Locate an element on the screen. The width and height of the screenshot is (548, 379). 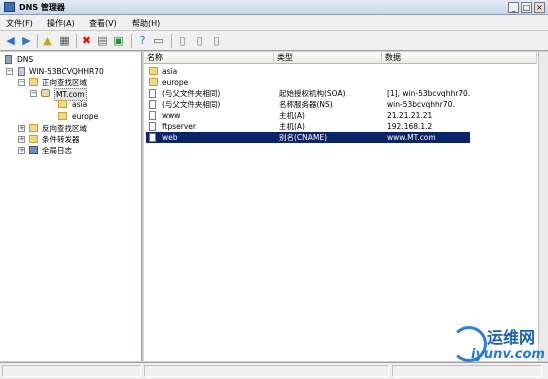
record-type: 起始授权机构(SOA) is located at coordinates (312, 93).